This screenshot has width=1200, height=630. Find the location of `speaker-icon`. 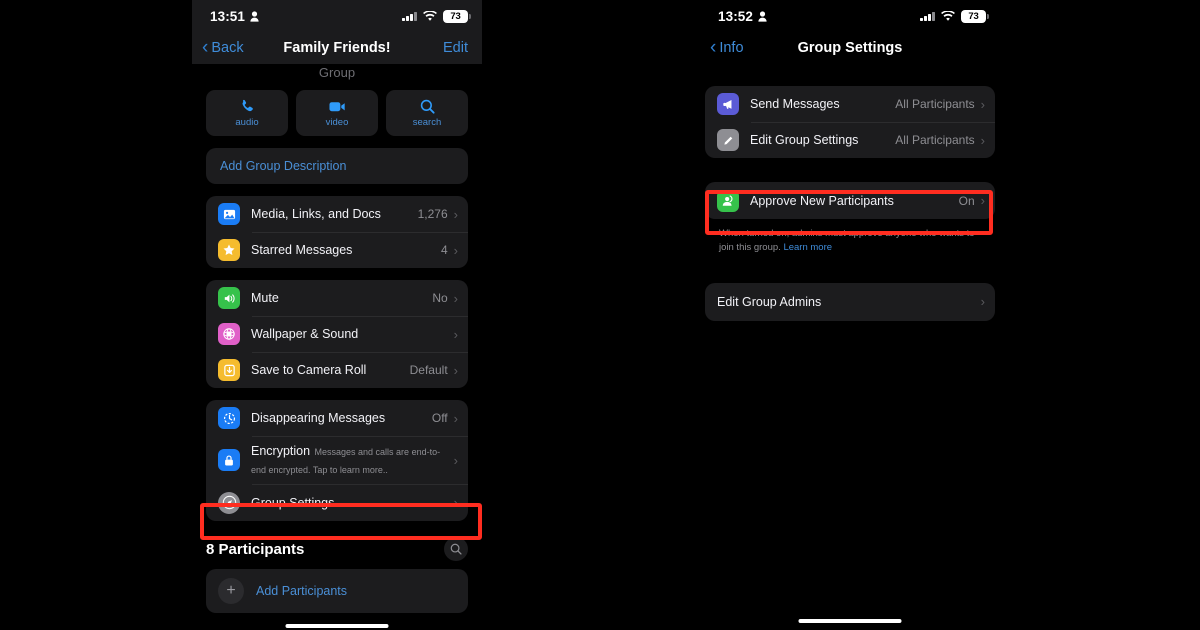

speaker-icon is located at coordinates (229, 298).